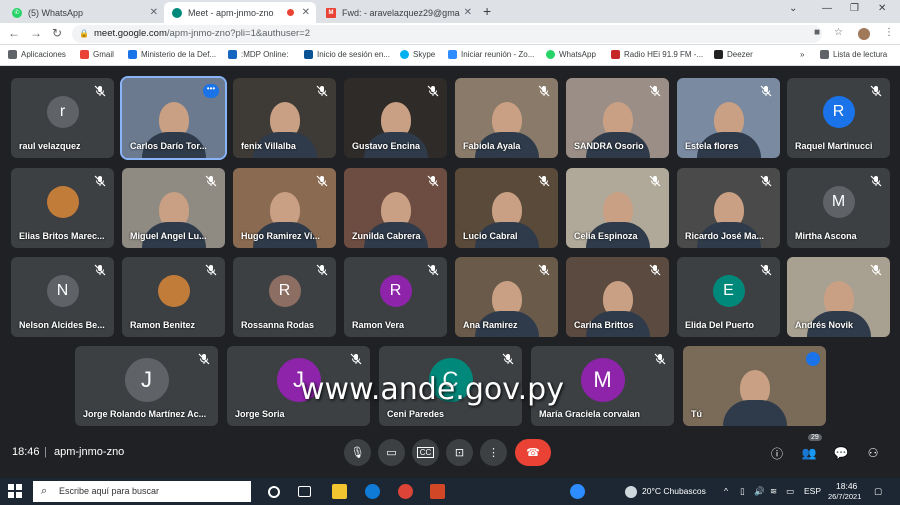 This screenshot has height=505, width=900. I want to click on cortana-icon, so click(274, 492).